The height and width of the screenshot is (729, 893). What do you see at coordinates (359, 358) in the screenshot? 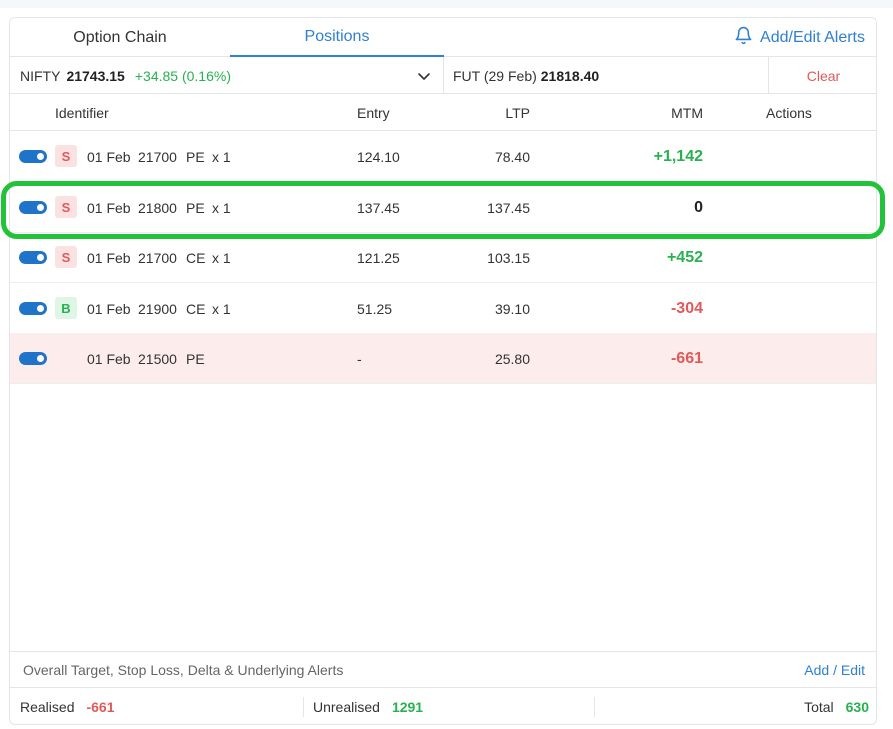
I see `entry-price: -` at bounding box center [359, 358].